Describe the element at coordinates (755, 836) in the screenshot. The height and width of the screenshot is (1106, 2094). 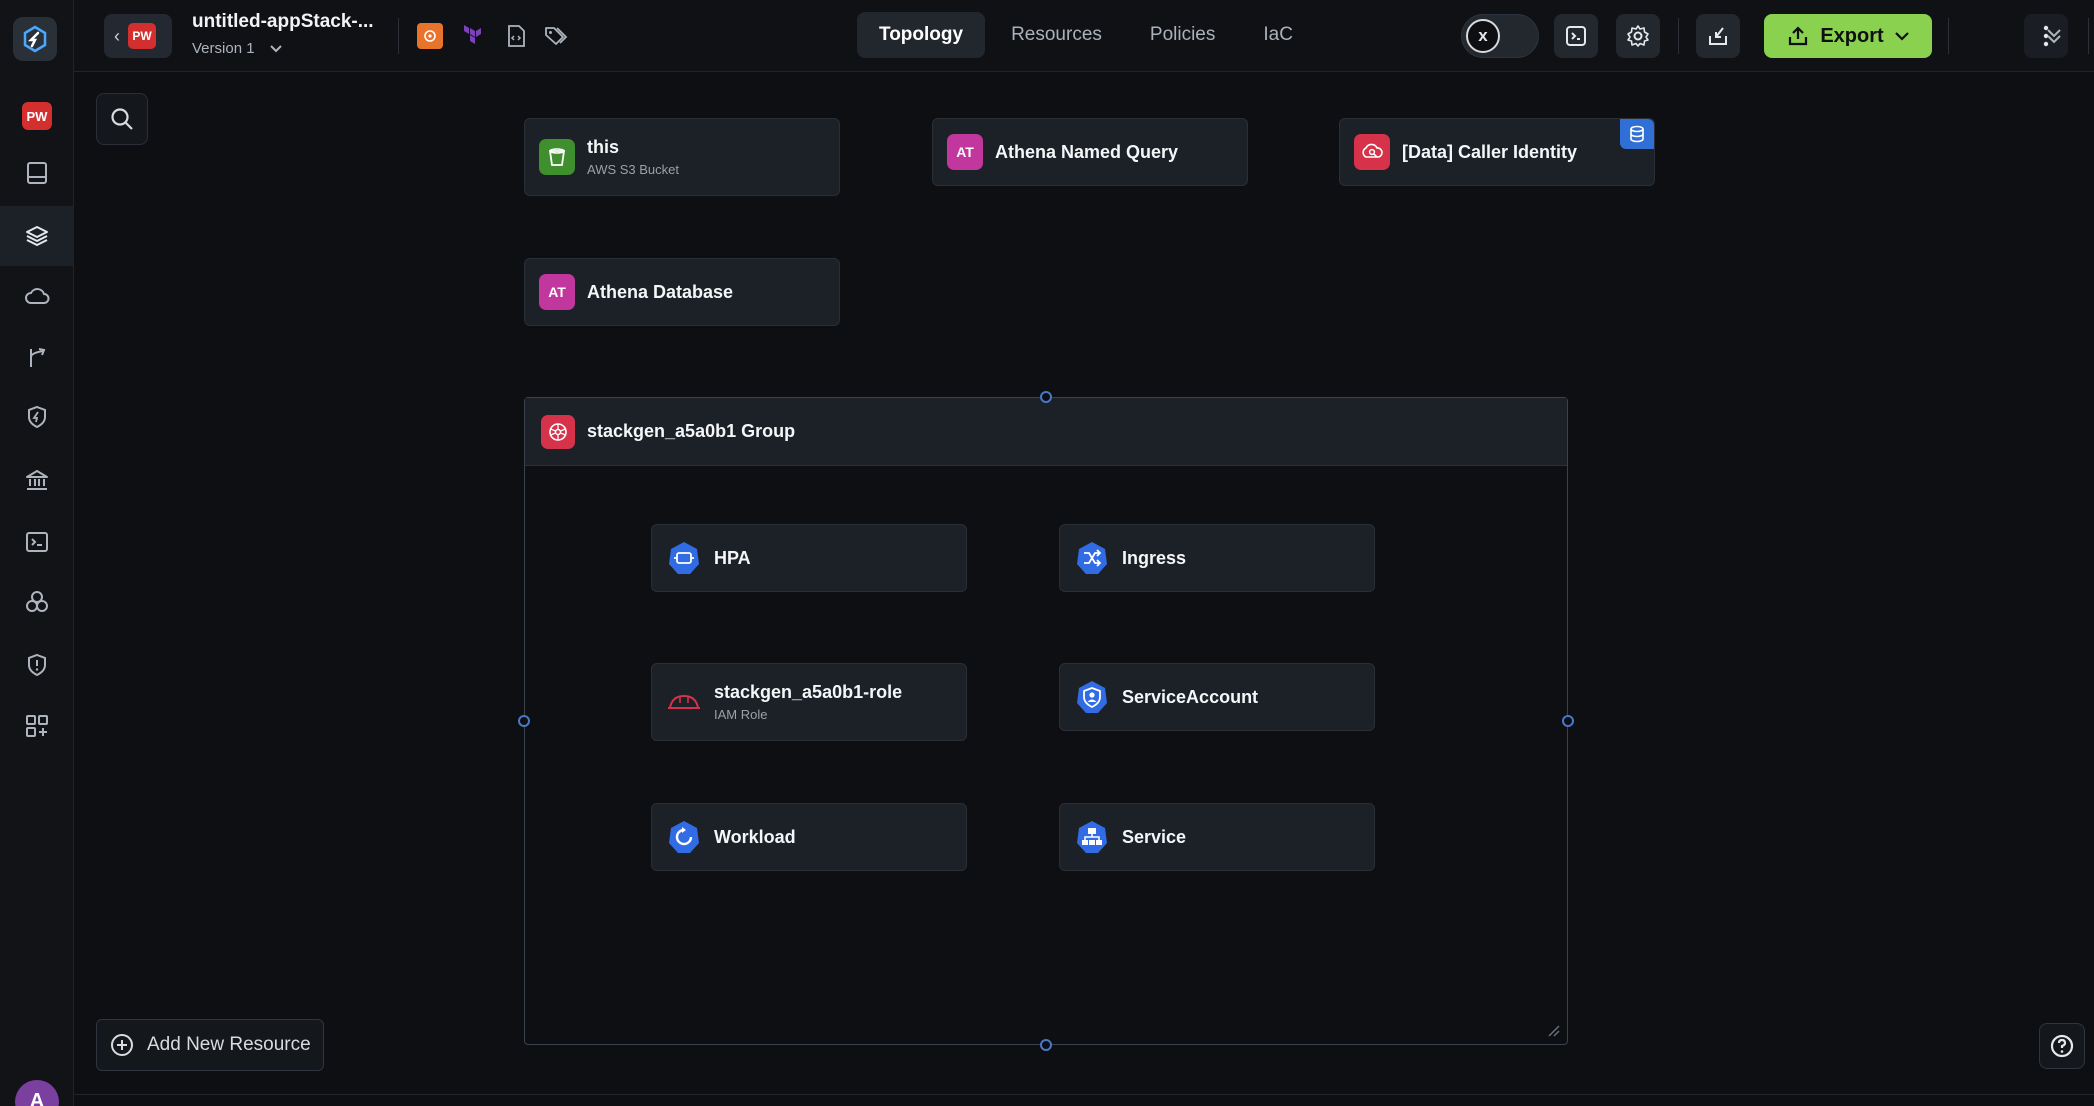
I see `node-title: Workload` at that location.